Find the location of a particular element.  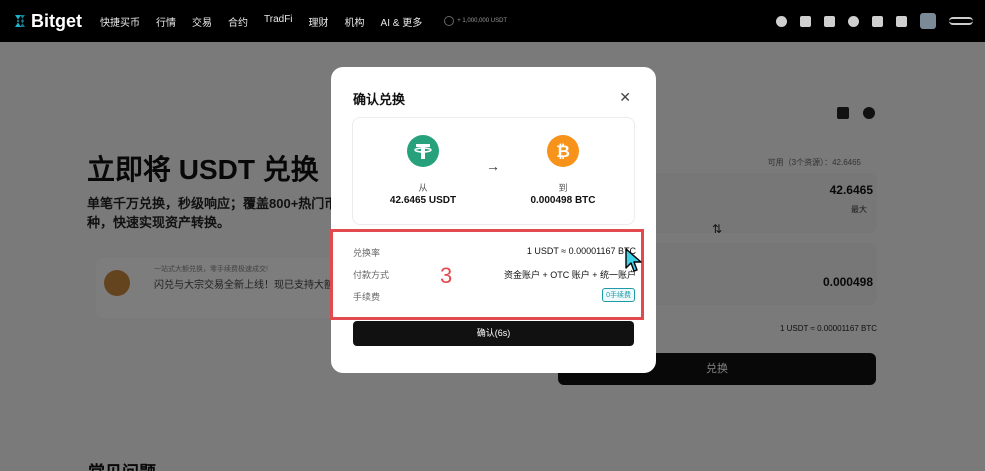

close-icon: ✕ is located at coordinates (625, 97).